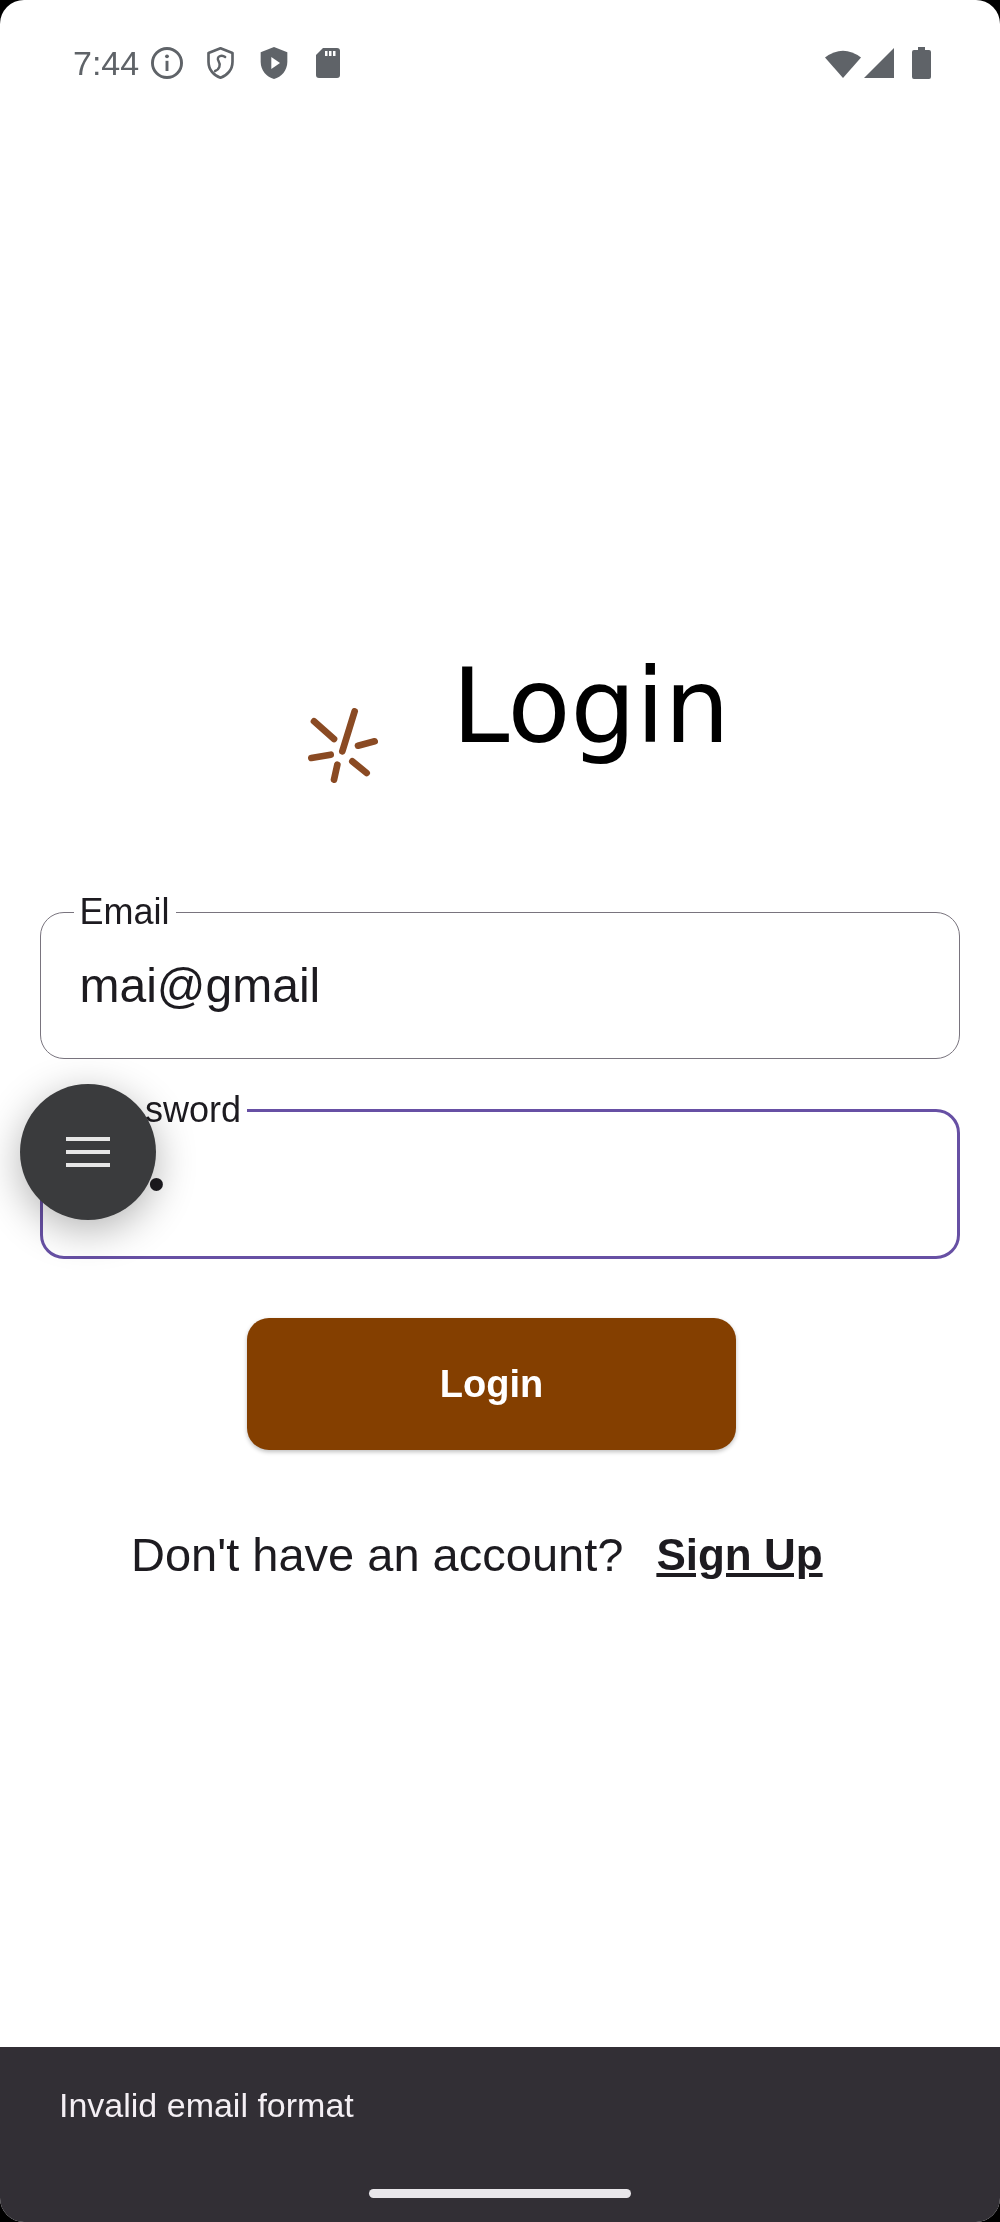 Image resolution: width=1000 pixels, height=2222 pixels. What do you see at coordinates (206, 2105) in the screenshot?
I see `snackbar-message: Invalid email format` at bounding box center [206, 2105].